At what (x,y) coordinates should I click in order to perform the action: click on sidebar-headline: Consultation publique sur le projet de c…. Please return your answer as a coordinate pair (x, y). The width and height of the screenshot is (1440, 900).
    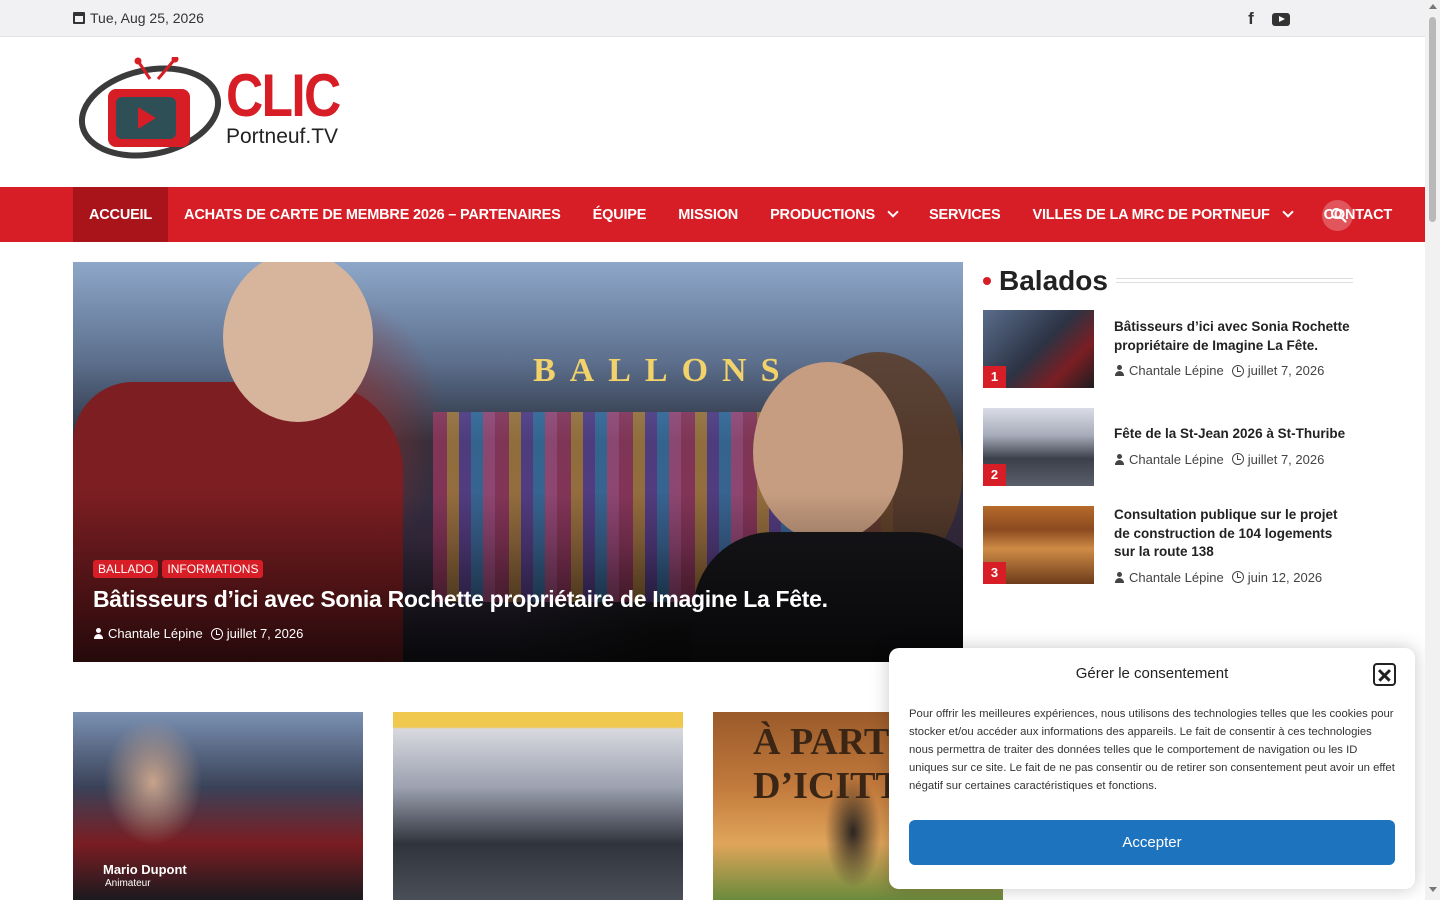
    Looking at the image, I should click on (1233, 534).